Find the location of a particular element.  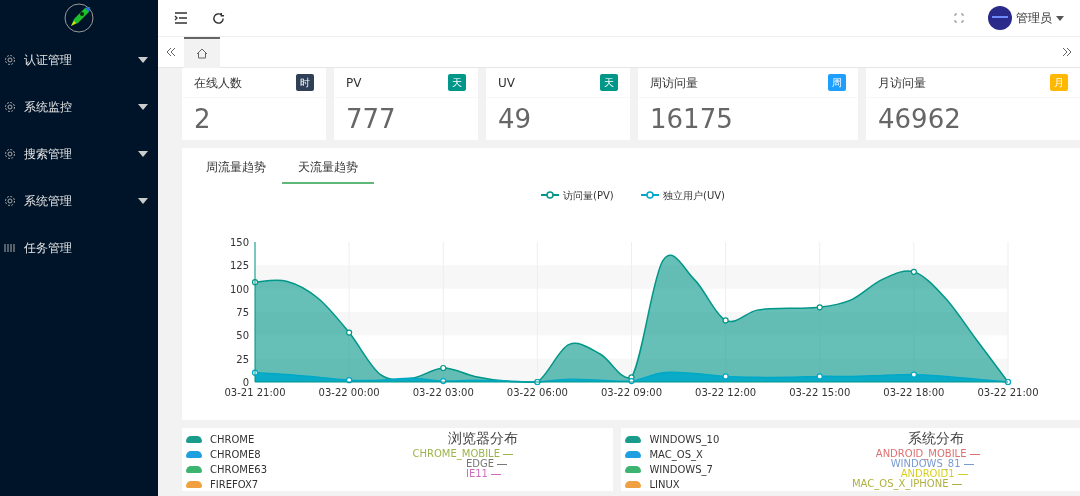

period-tag: 周 is located at coordinates (837, 82).